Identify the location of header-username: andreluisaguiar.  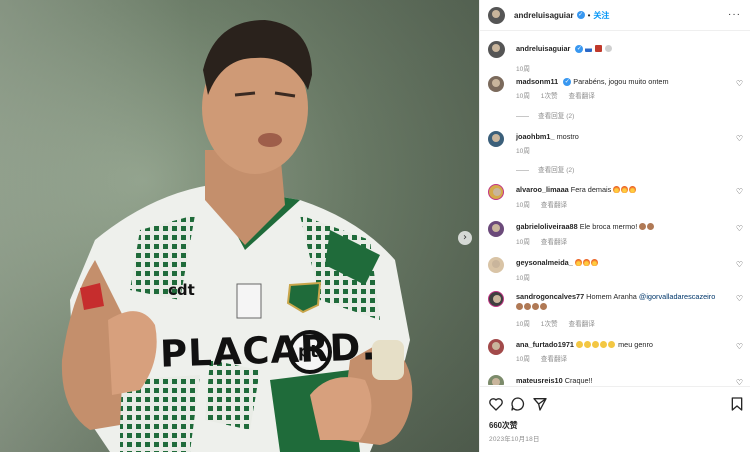
(544, 15).